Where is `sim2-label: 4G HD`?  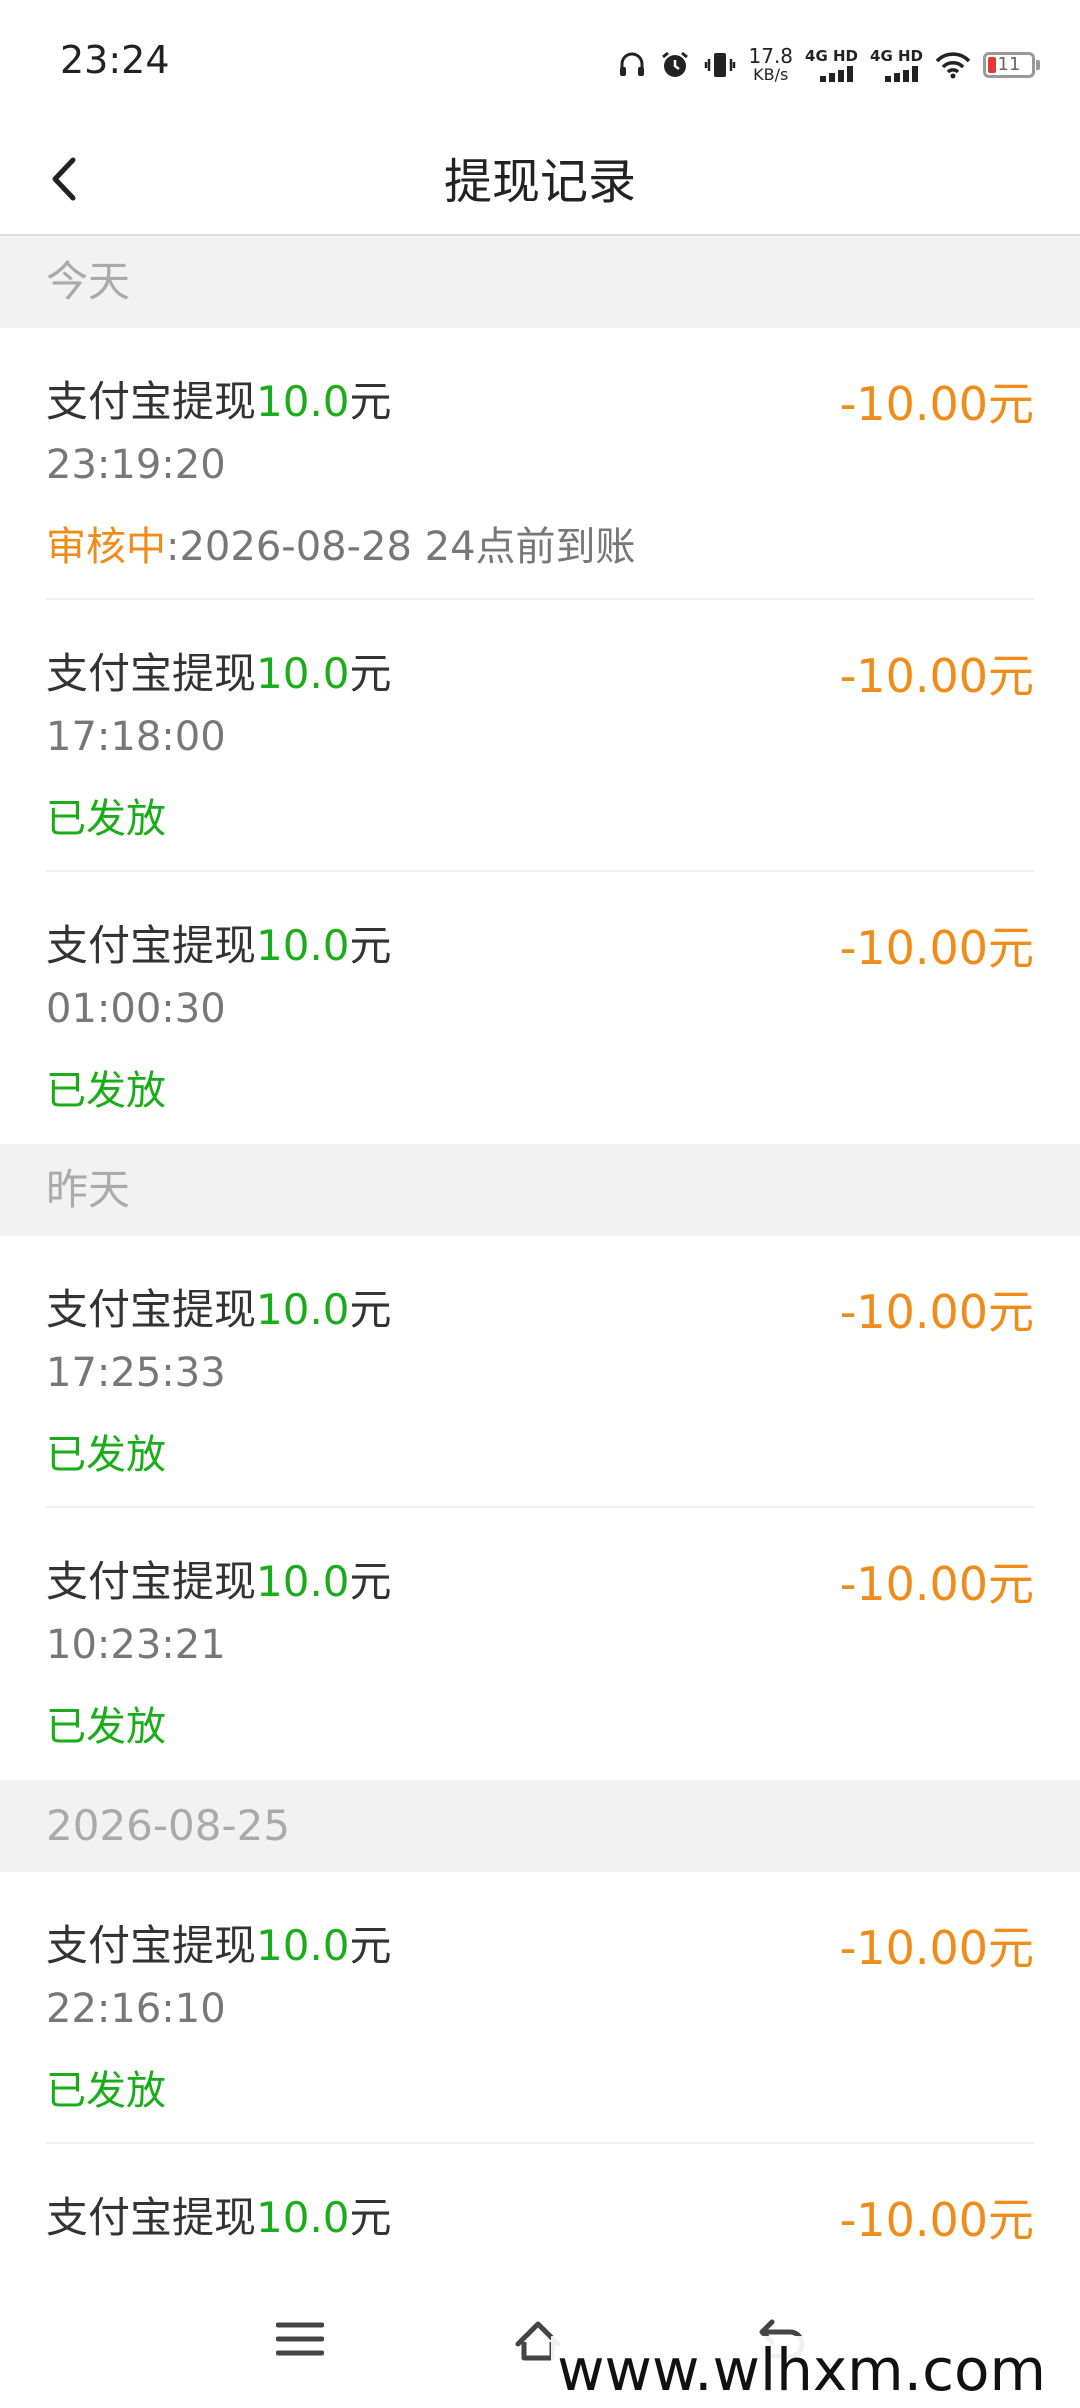
sim2-label: 4G HD is located at coordinates (896, 56).